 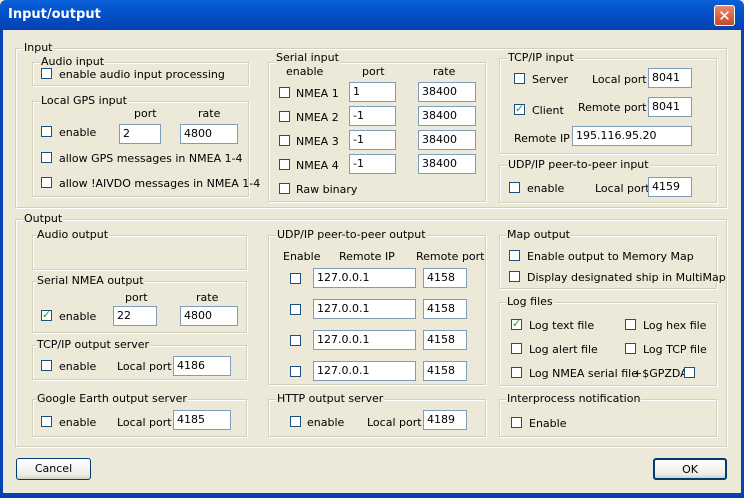 I want to click on http-output-checkbox, so click(x=295, y=421).